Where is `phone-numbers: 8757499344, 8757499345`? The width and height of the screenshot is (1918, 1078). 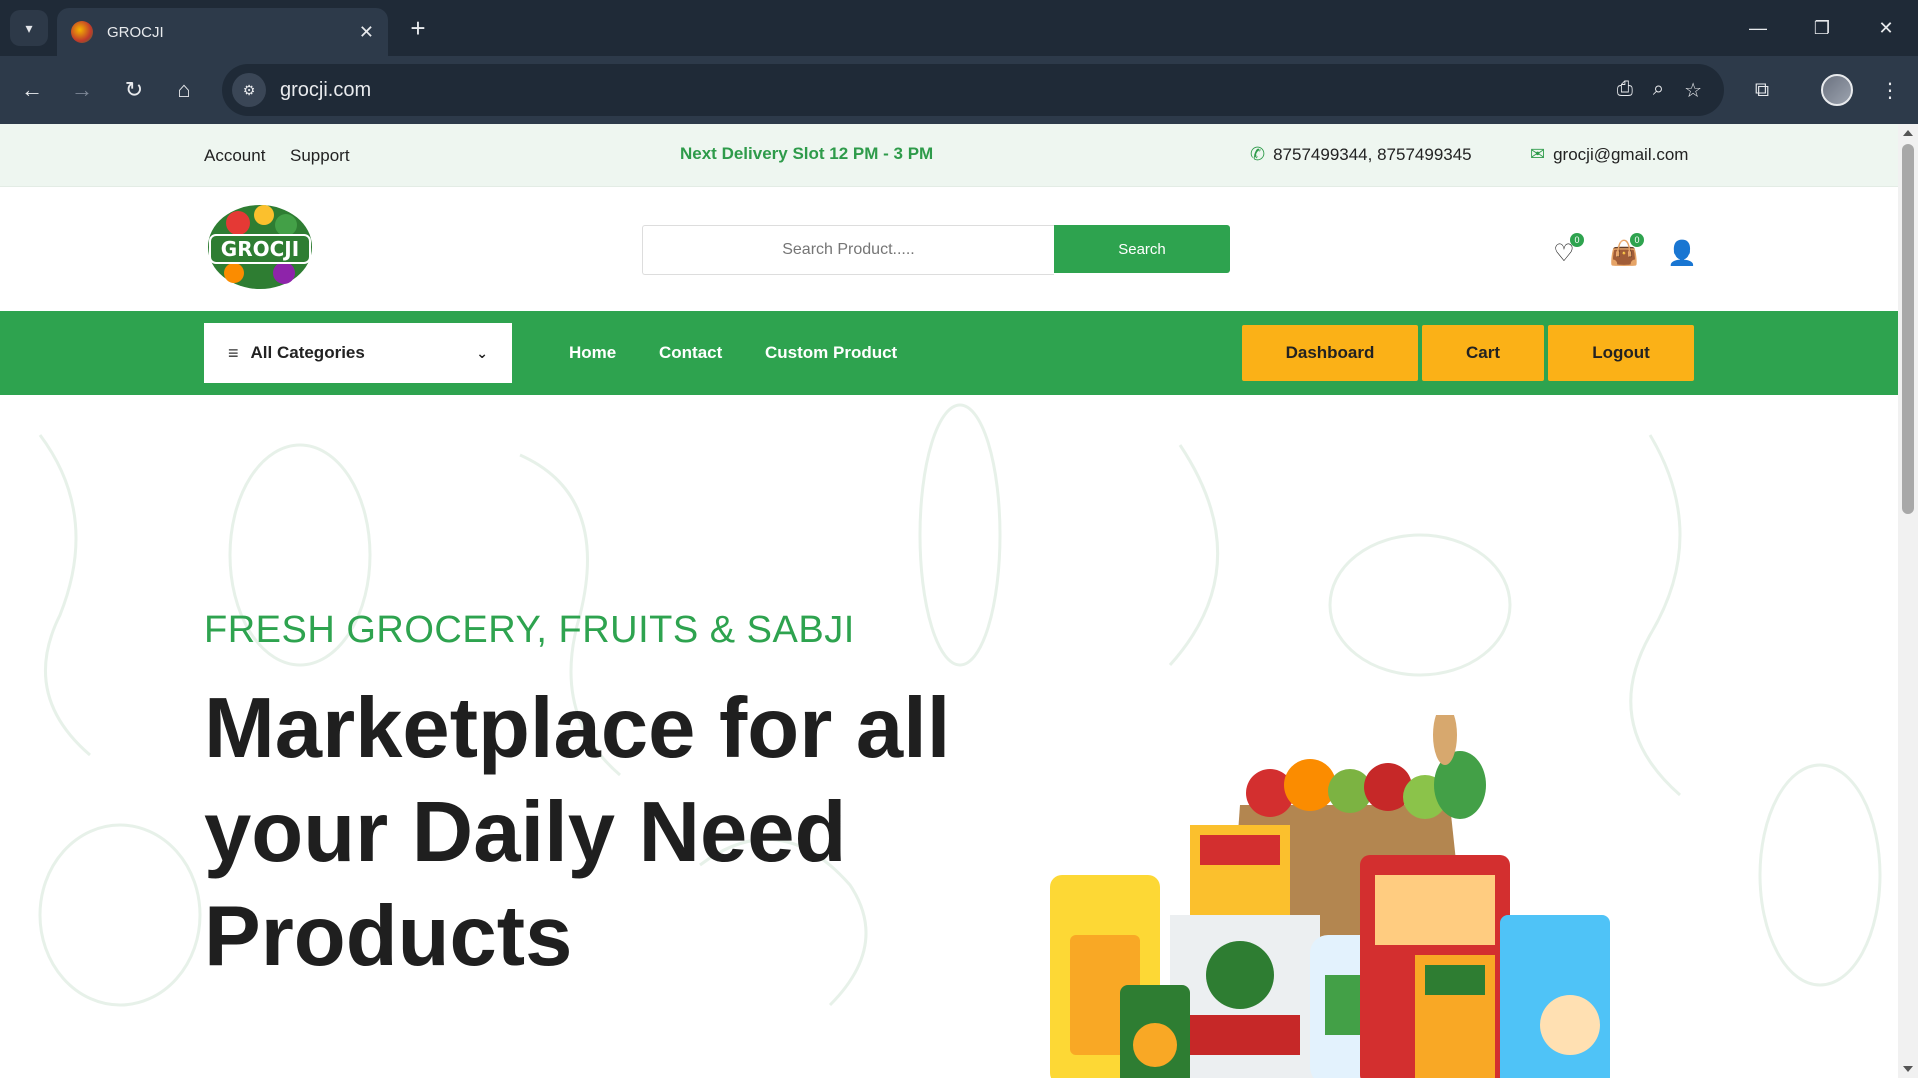
phone-numbers: 8757499344, 8757499345 is located at coordinates (1372, 154).